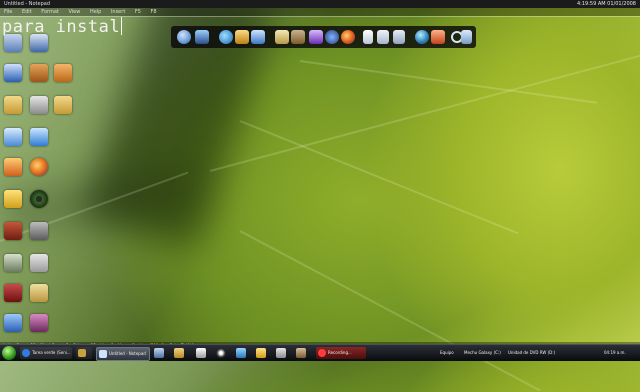 The width and height of the screenshot is (640, 392). What do you see at coordinates (221, 353) in the screenshot?
I see `winamp-icon` at bounding box center [221, 353].